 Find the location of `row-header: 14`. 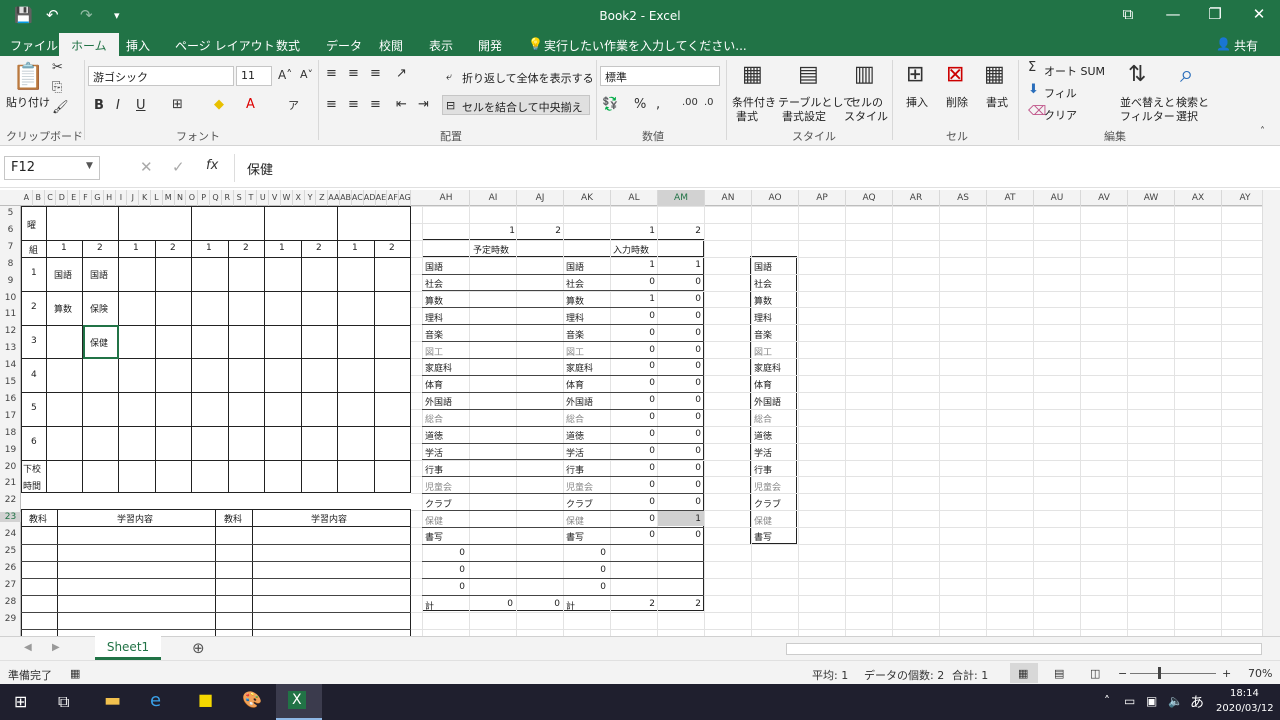

row-header: 14 is located at coordinates (10, 365).